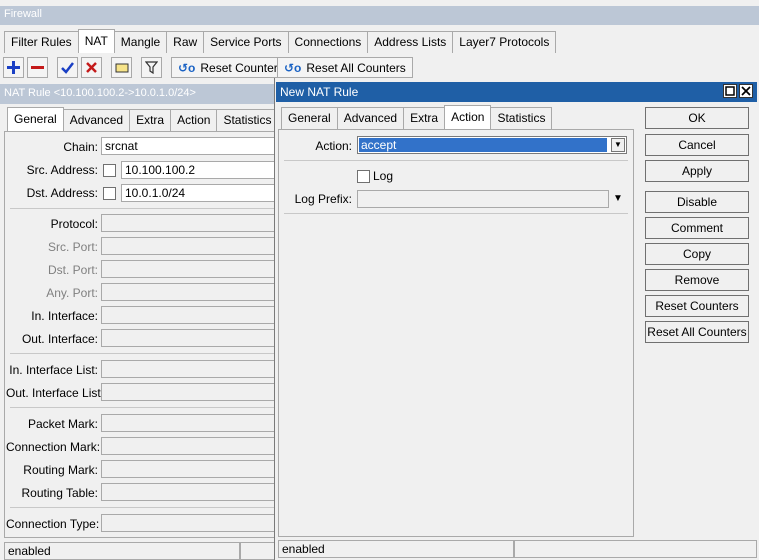 The width and height of the screenshot is (759, 560). I want to click on firewall-title-bar: Firewall, so click(379, 15).